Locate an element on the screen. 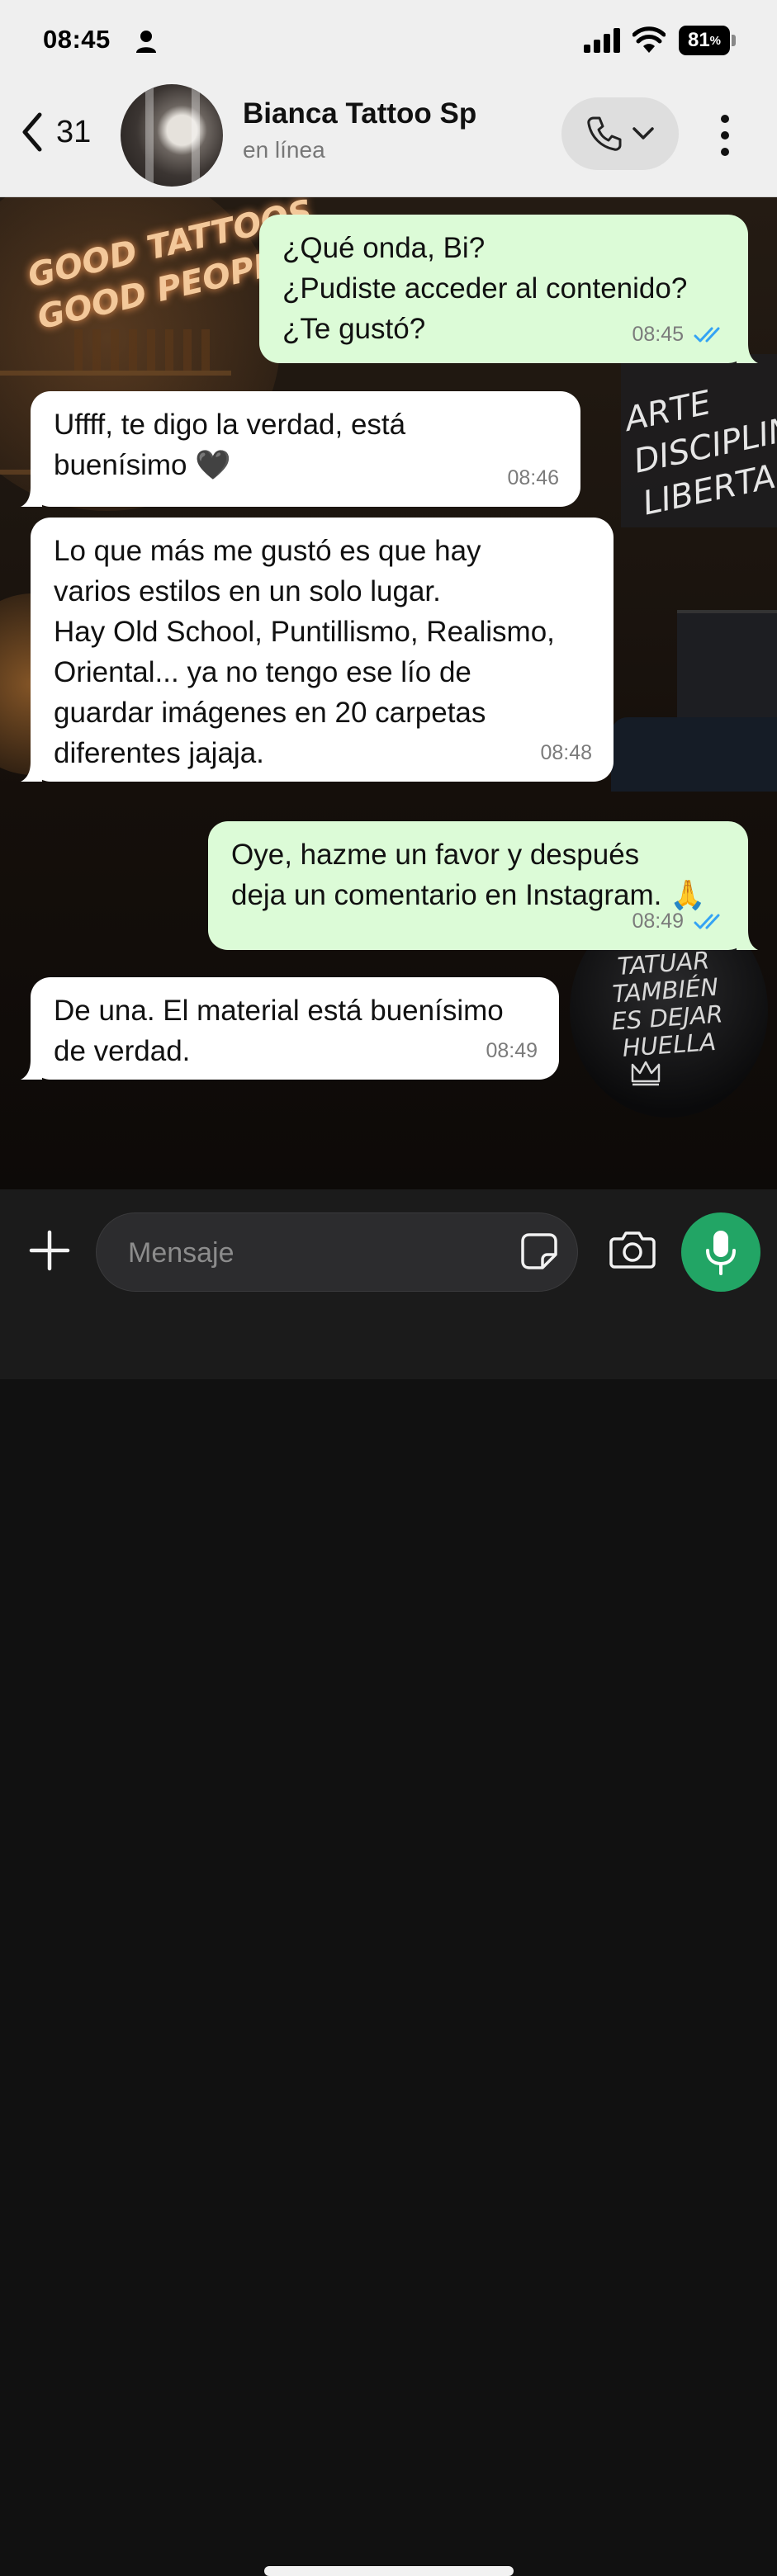 Image resolution: width=777 pixels, height=2576 pixels. battery-level: 81% is located at coordinates (705, 40).